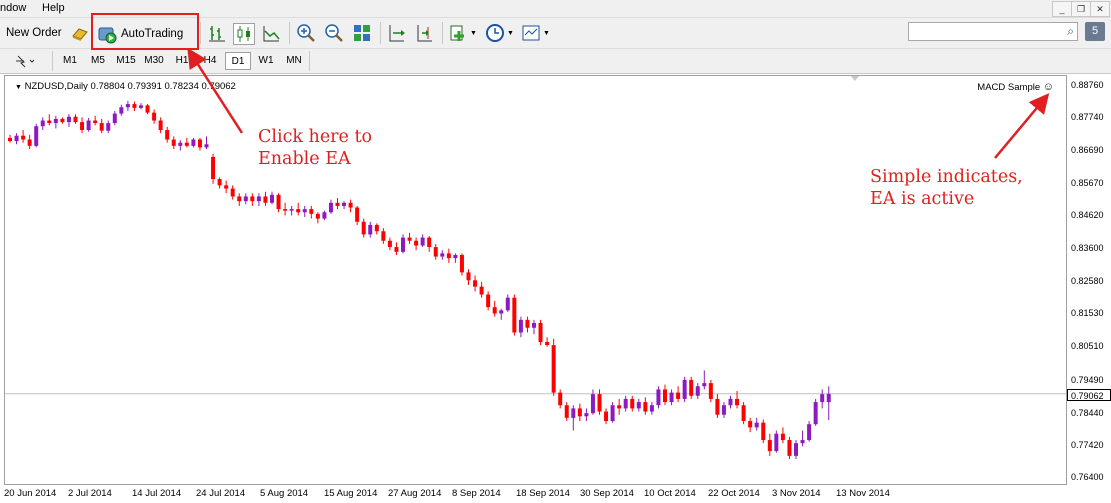 The width and height of the screenshot is (1111, 503). Describe the element at coordinates (154, 61) in the screenshot. I see `tf-m30: M30` at that location.